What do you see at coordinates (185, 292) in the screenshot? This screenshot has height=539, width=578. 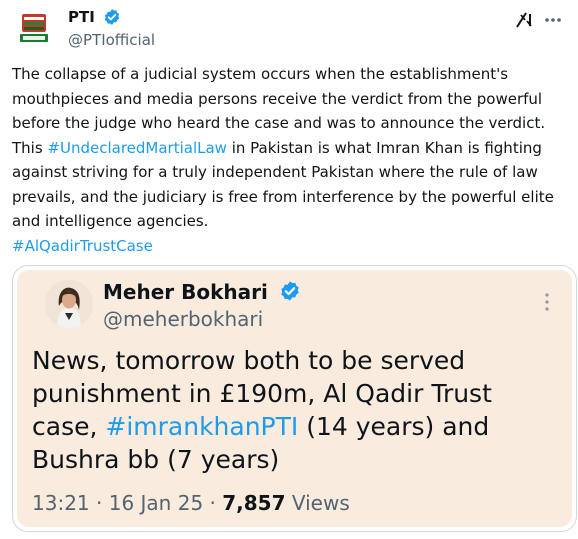 I see `quote-author-name-text: Meher Bokhari` at bounding box center [185, 292].